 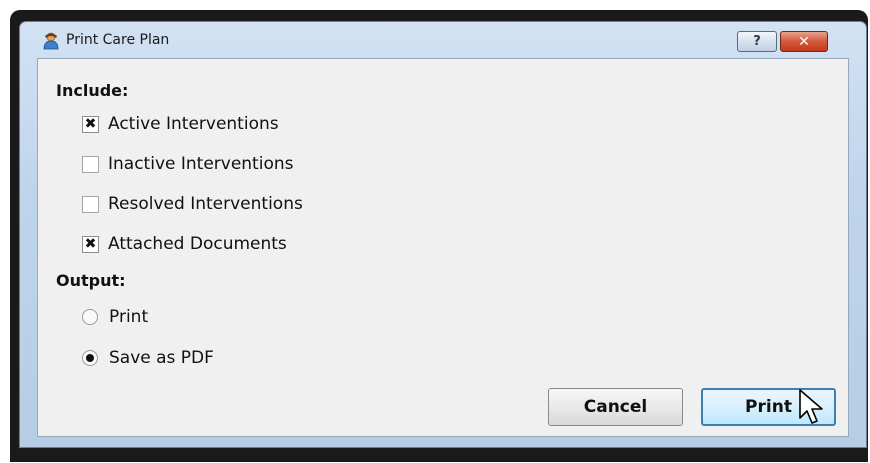 What do you see at coordinates (90, 204) in the screenshot?
I see `resolved-interventions-checkbox` at bounding box center [90, 204].